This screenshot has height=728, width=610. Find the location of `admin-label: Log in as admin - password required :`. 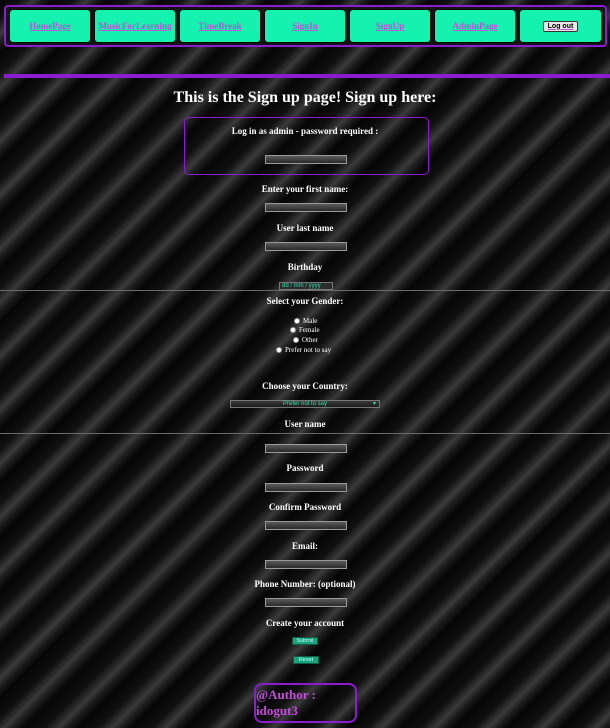

admin-label: Log in as admin - password required : is located at coordinates (305, 131).